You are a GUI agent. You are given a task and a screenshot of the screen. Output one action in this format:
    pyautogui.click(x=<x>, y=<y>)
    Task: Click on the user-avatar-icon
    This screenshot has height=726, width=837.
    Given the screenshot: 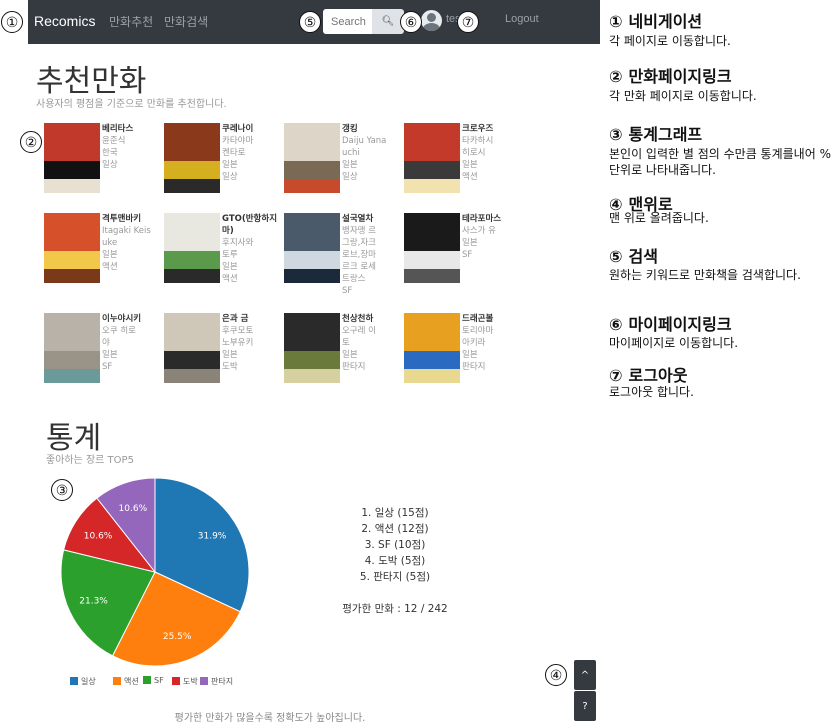 What is the action you would take?
    pyautogui.click(x=431, y=20)
    